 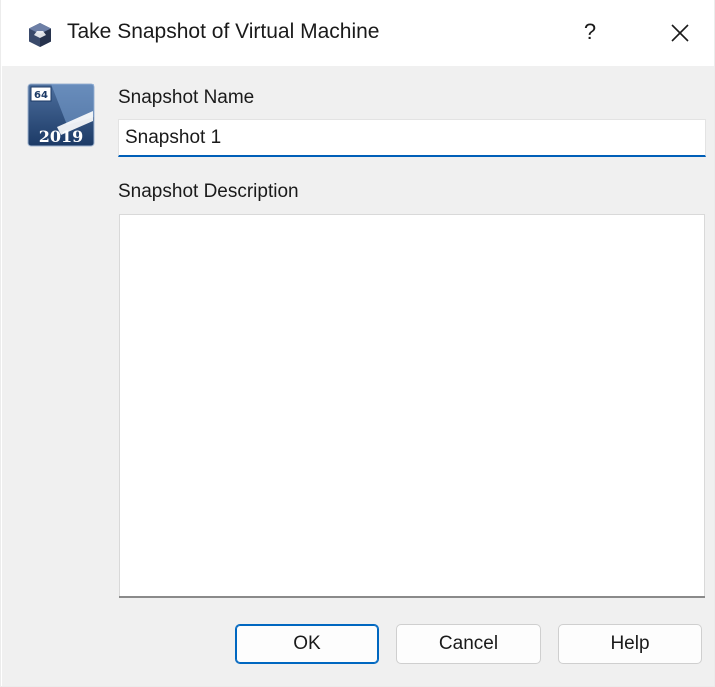 What do you see at coordinates (590, 32) in the screenshot?
I see `help-question-button: ?` at bounding box center [590, 32].